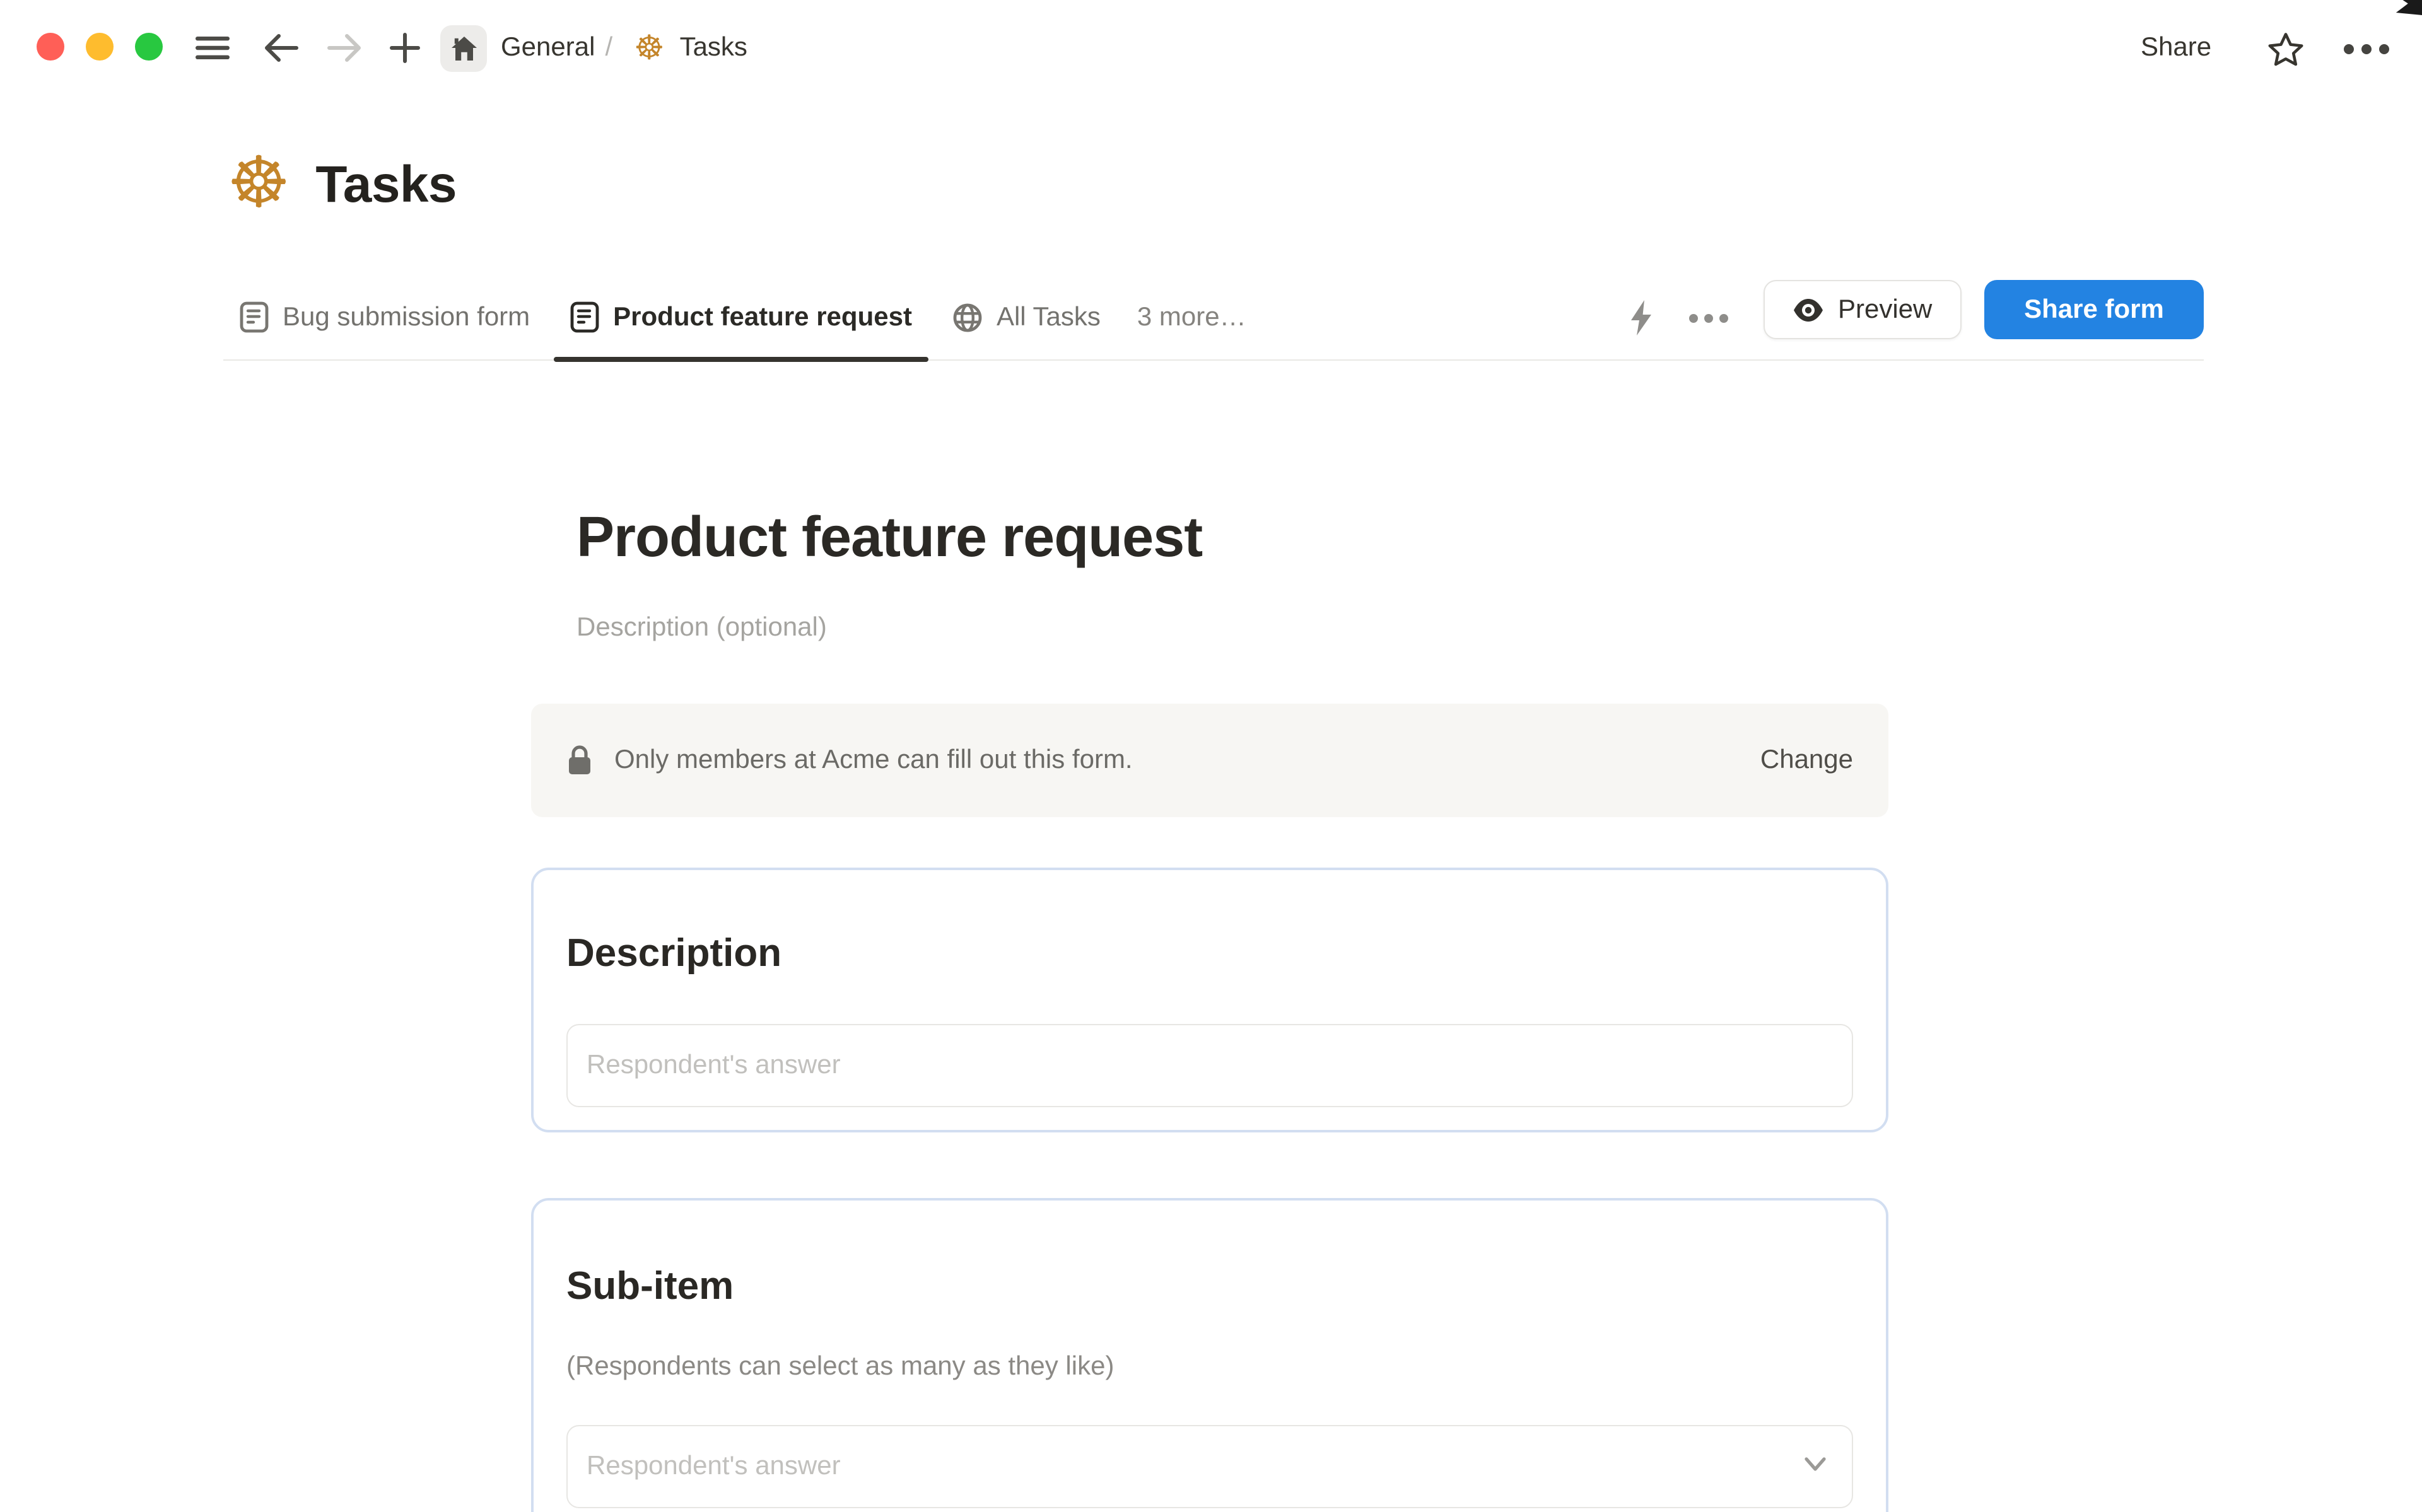  What do you see at coordinates (1209, 954) in the screenshot?
I see `field-label: Description` at bounding box center [1209, 954].